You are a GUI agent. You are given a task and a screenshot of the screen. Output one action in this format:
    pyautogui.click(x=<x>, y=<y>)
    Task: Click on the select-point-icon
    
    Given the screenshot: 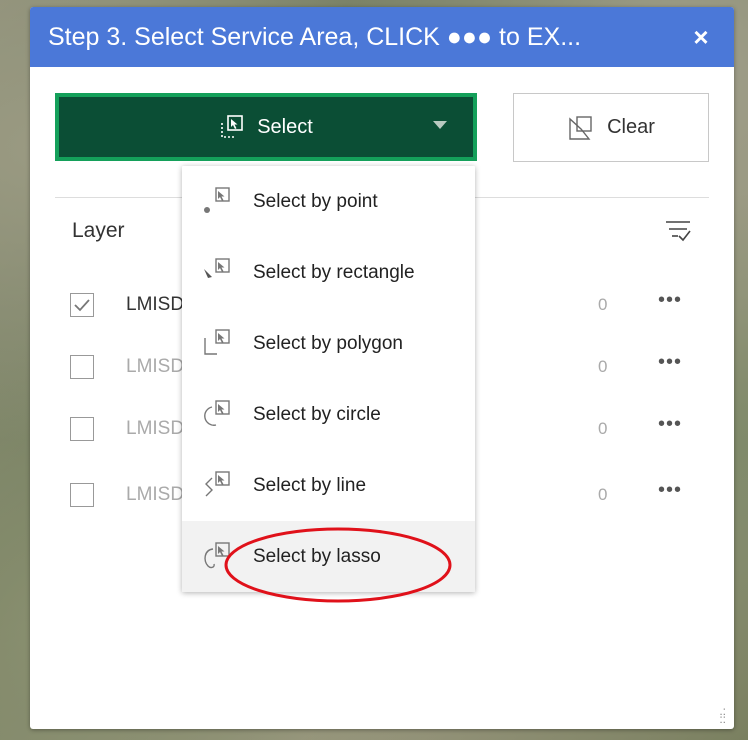 What is the action you would take?
    pyautogui.click(x=217, y=200)
    